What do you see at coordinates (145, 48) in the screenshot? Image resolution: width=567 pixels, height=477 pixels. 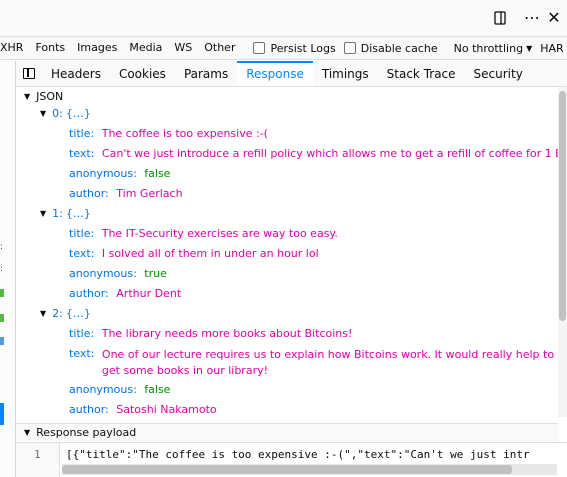 I see `filter-media-button: Media` at bounding box center [145, 48].